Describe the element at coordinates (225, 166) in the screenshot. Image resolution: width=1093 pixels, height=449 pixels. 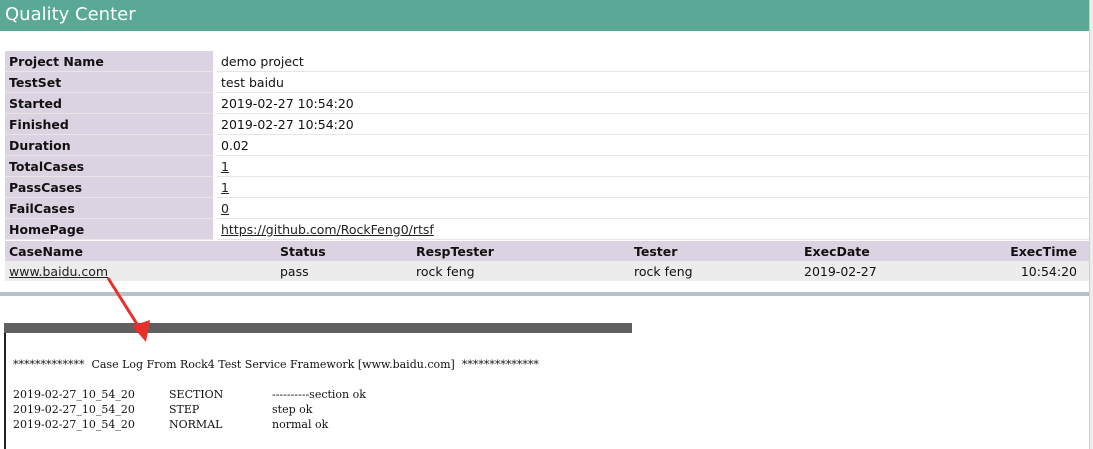
I see `total-cases-link: 1` at that location.